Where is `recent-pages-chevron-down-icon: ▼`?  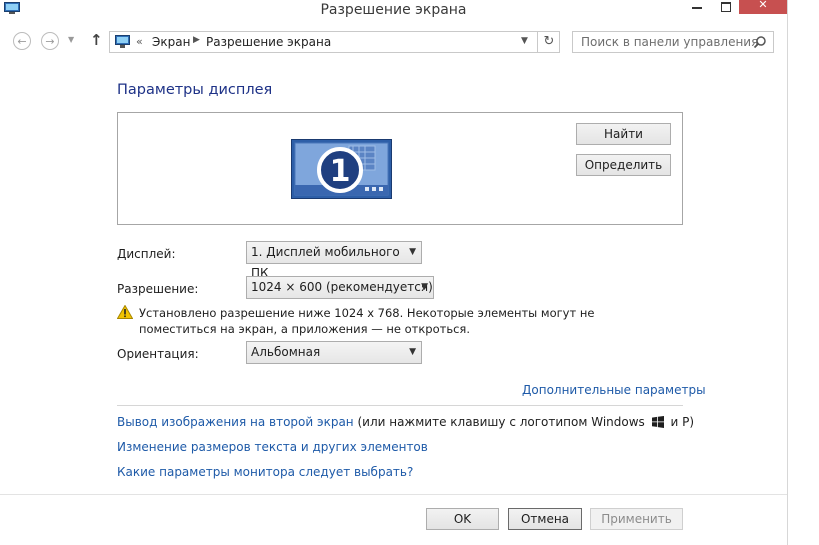 recent-pages-chevron-down-icon: ▼ is located at coordinates (71, 39).